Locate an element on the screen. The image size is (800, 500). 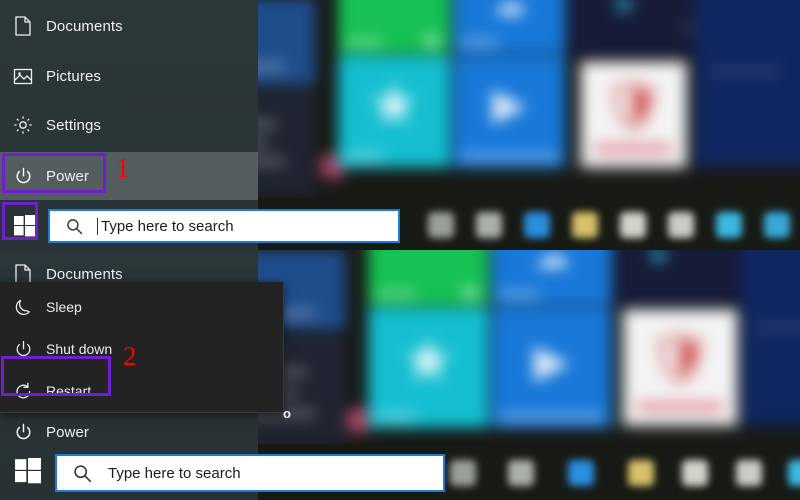
flyout-item-sleep-label: Sleep is located at coordinates (64, 307).